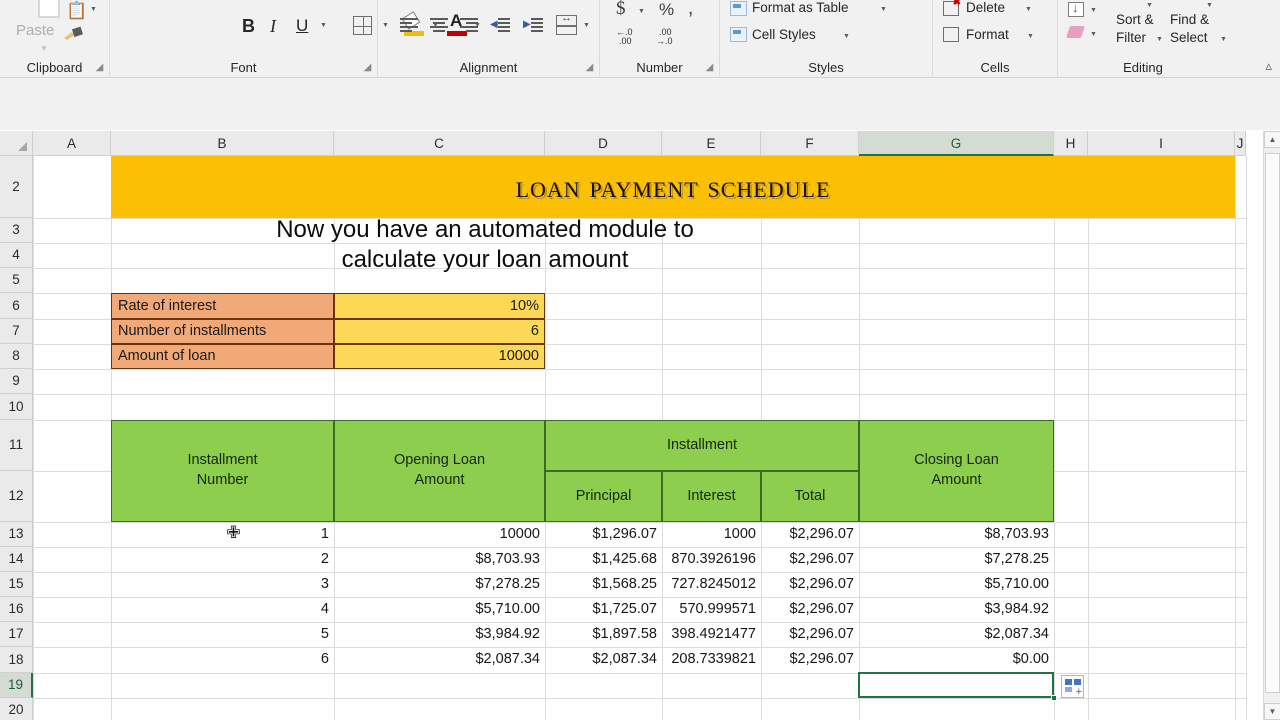 This screenshot has height=720, width=1280. Describe the element at coordinates (99, 67) in the screenshot. I see `clipboard-dialog-launcher: ◢` at that location.